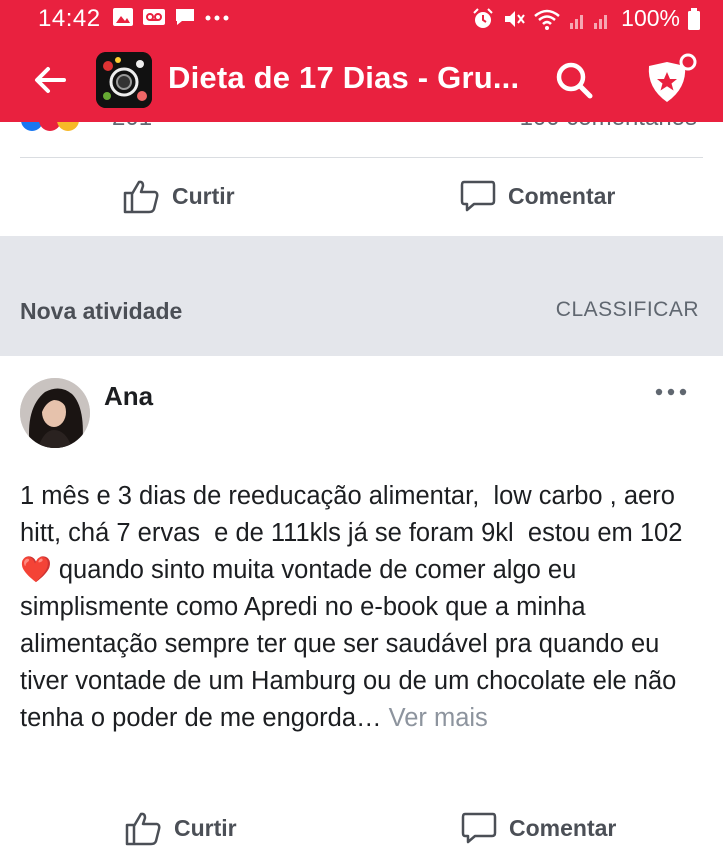 The width and height of the screenshot is (723, 864). Describe the element at coordinates (55, 413) in the screenshot. I see `avatar` at that location.